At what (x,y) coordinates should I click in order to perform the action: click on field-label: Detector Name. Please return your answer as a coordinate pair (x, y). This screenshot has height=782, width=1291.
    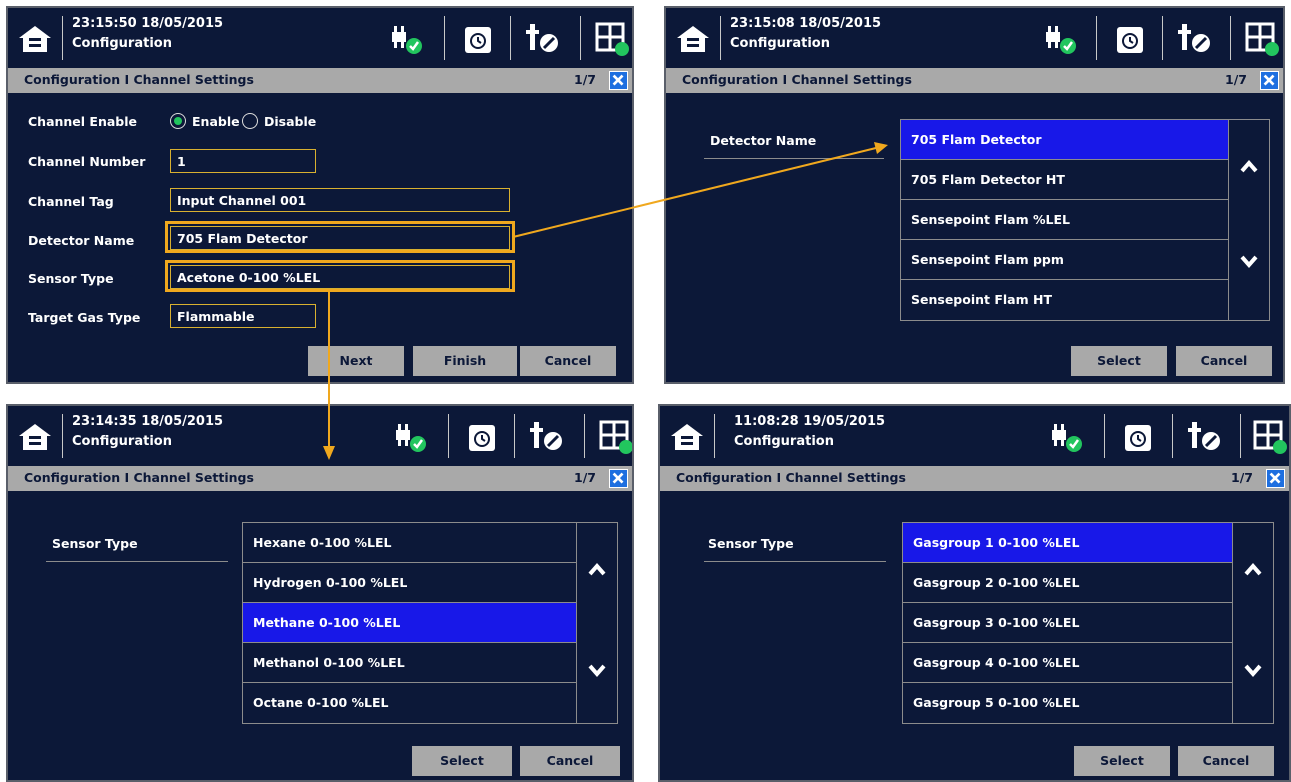
    Looking at the image, I should click on (763, 140).